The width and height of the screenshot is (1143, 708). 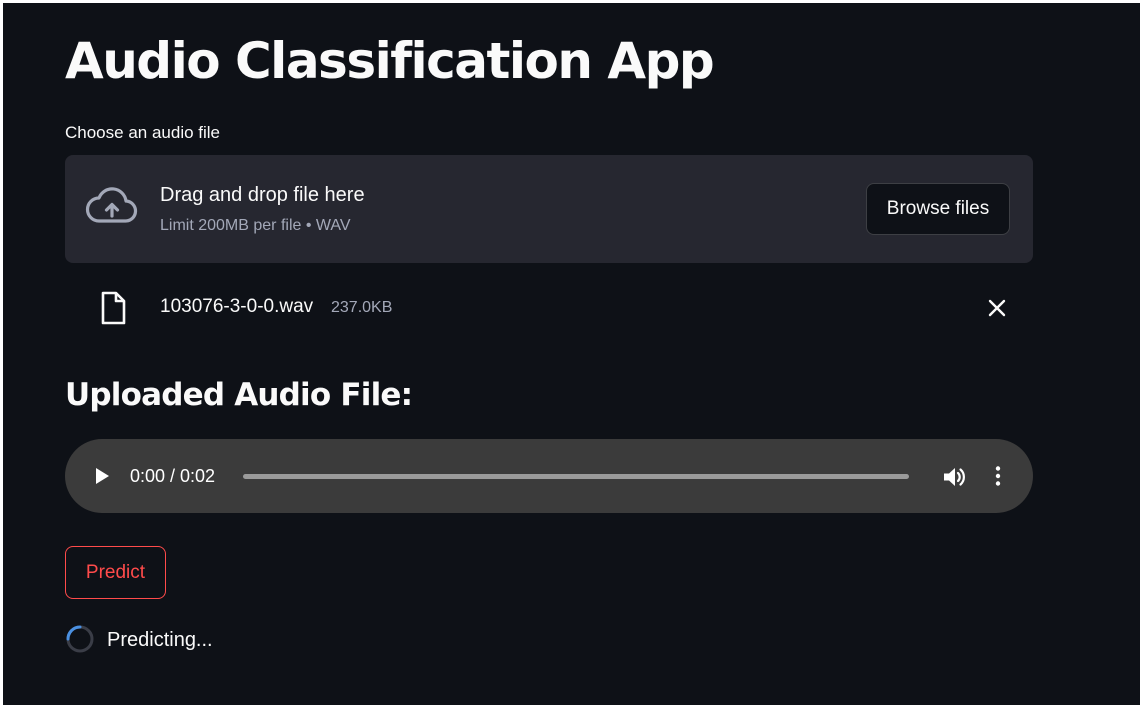 I want to click on dropzone-title: Drag and drop file here, so click(x=262, y=195).